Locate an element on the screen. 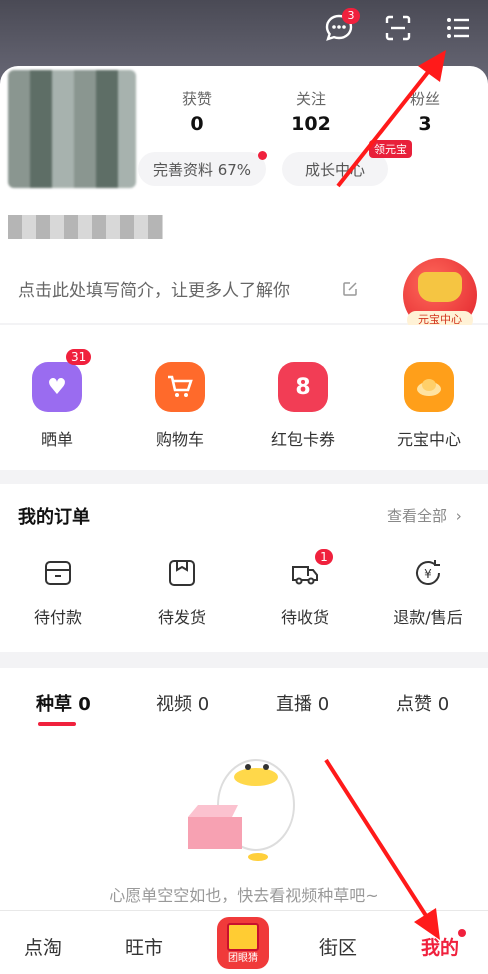 This screenshot has height=974, width=488. arrow-to-menu is located at coordinates (387, 124).